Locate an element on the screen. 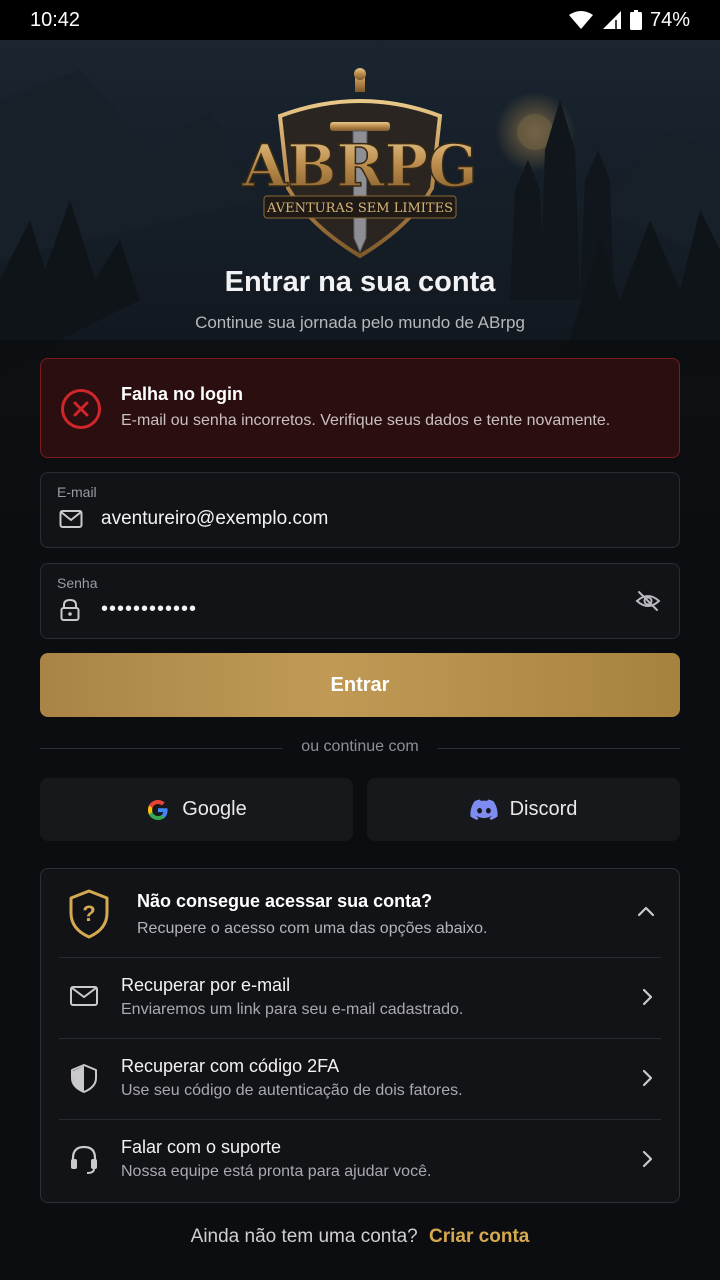  google-login-button: Google is located at coordinates (196, 809).